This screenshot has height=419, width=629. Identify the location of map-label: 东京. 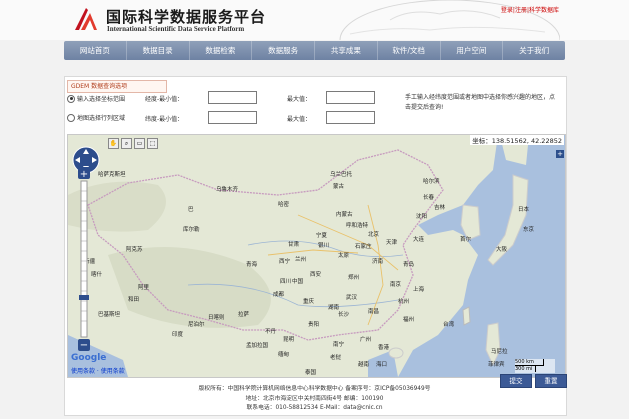
(529, 230).